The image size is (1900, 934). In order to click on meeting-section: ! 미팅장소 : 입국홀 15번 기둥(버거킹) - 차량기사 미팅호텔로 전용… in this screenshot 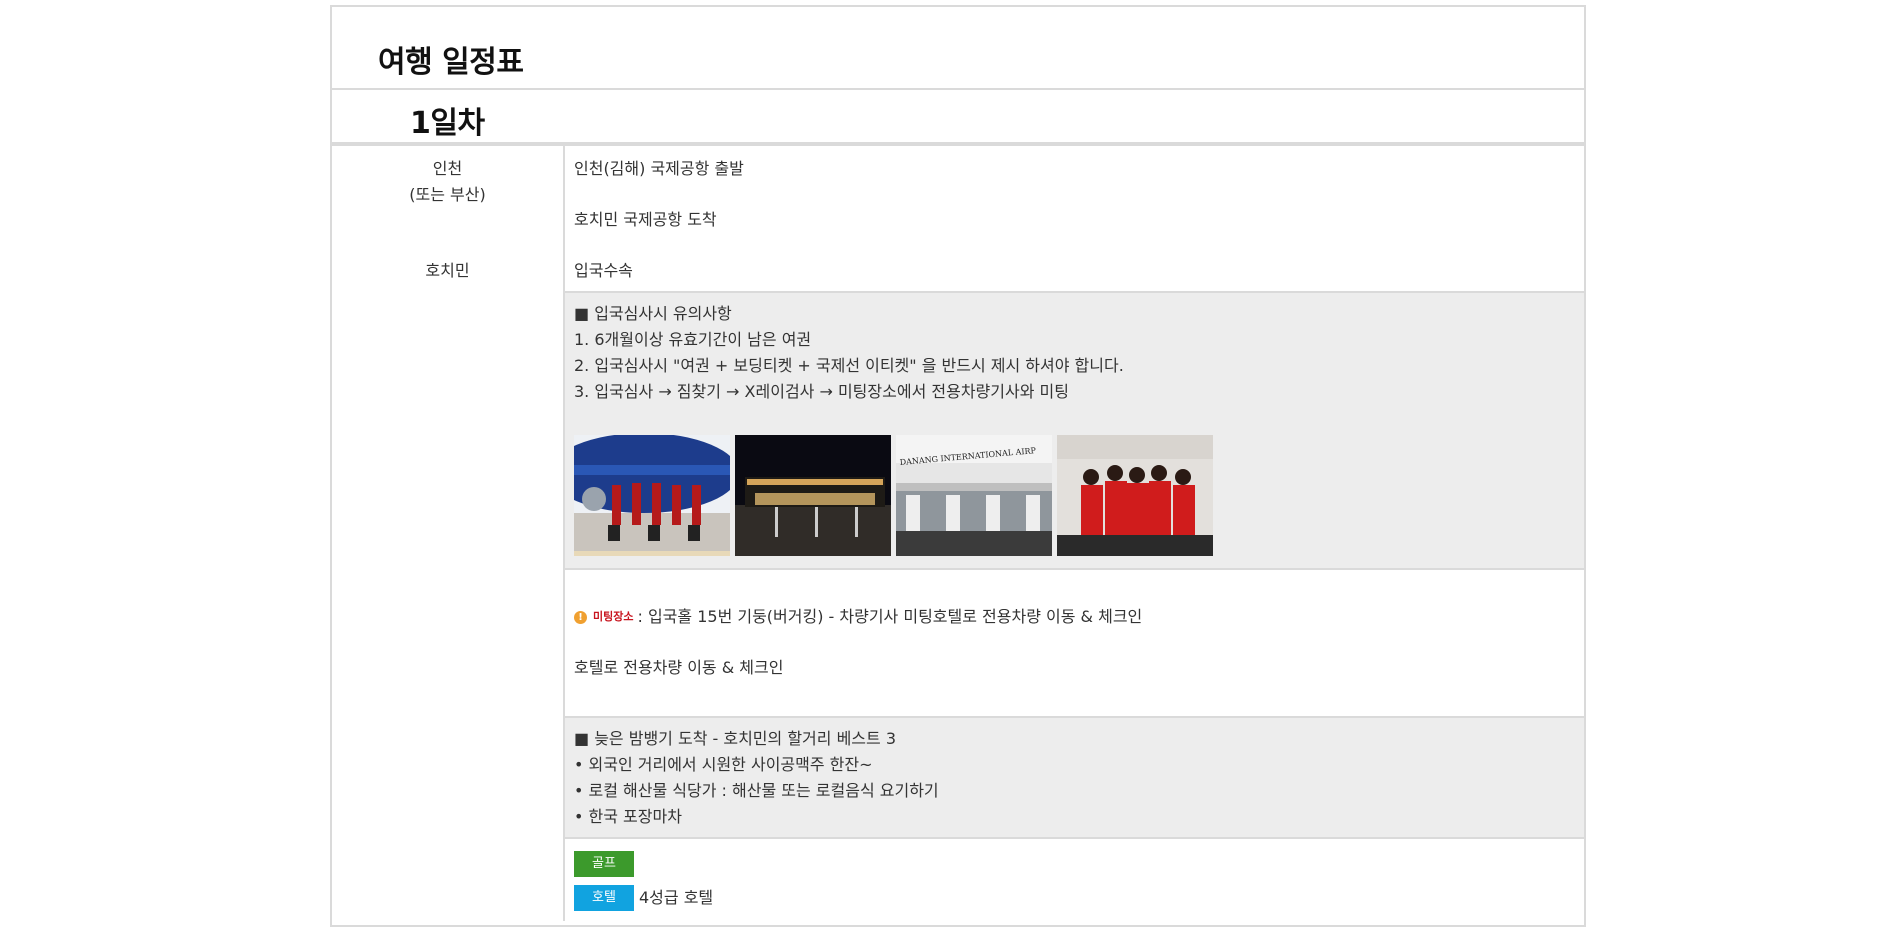, I will do `click(1074, 644)`.